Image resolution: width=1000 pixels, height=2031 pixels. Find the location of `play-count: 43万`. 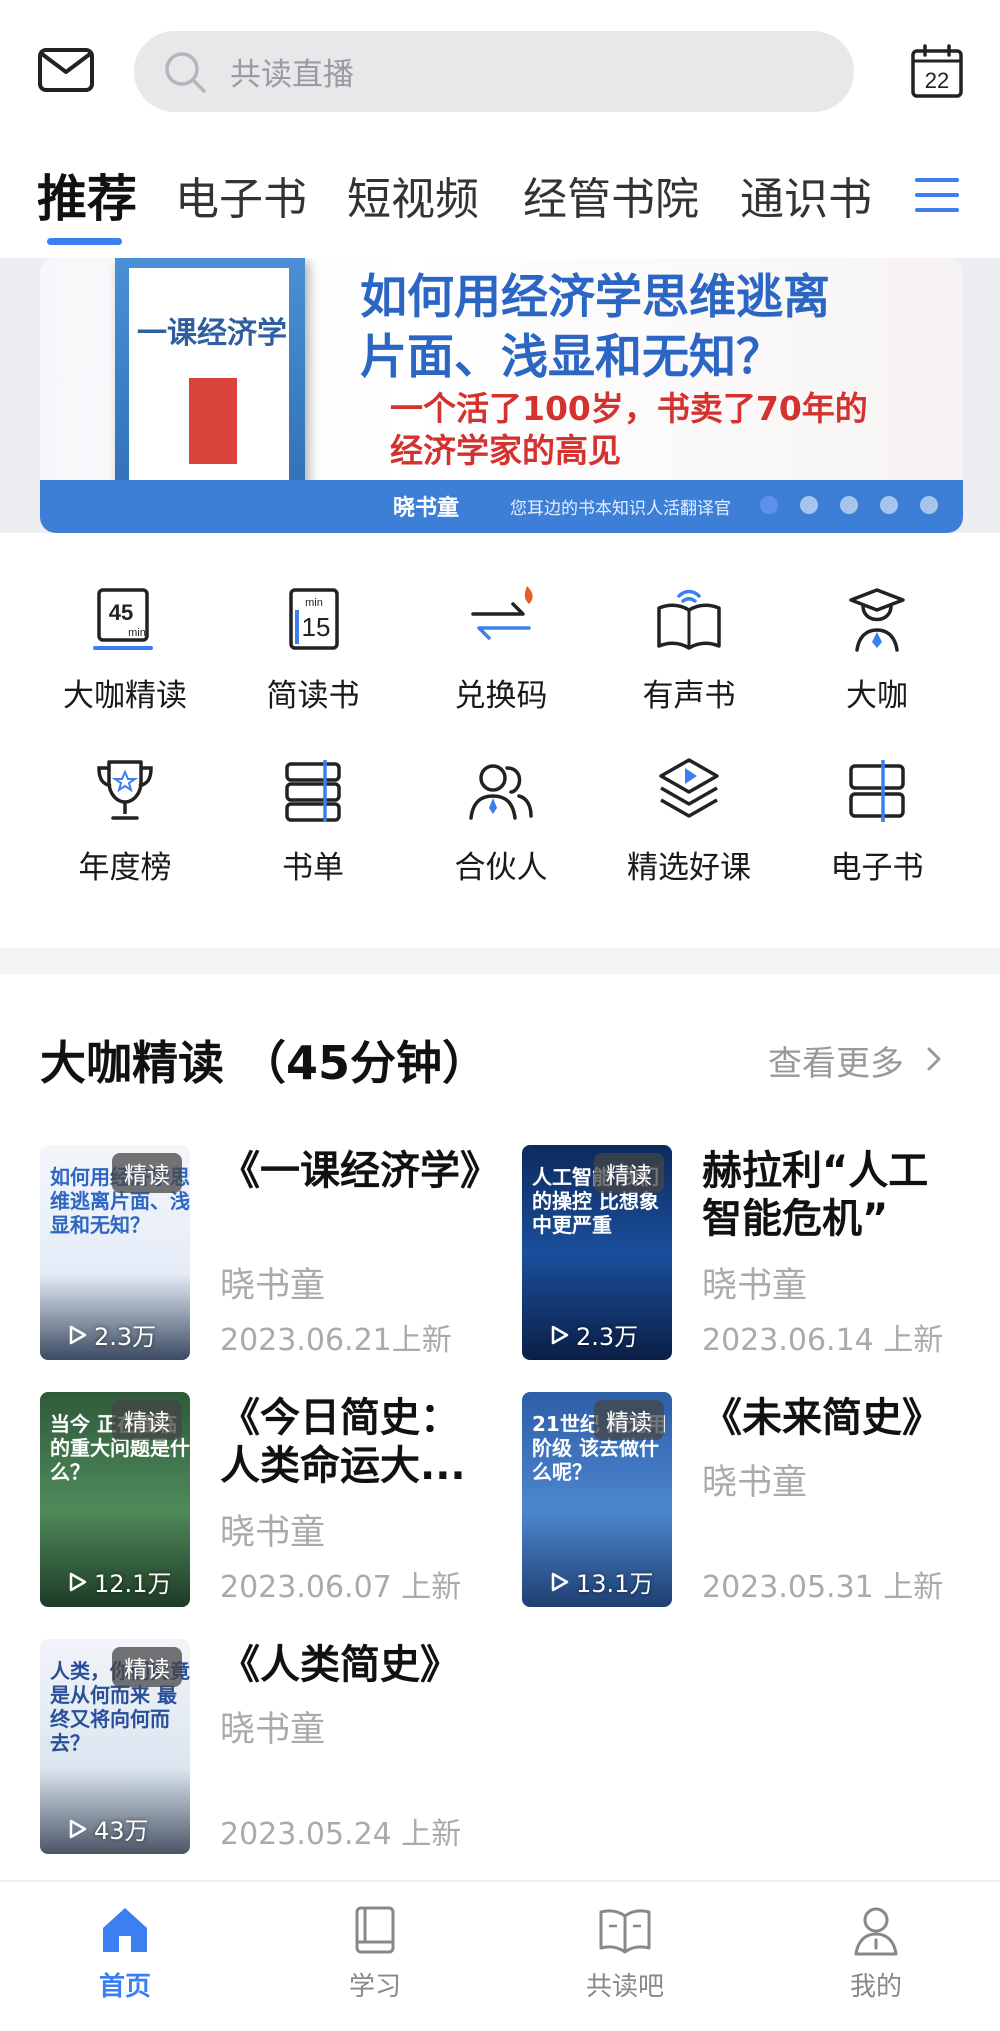

play-count: 43万 is located at coordinates (107, 1828).